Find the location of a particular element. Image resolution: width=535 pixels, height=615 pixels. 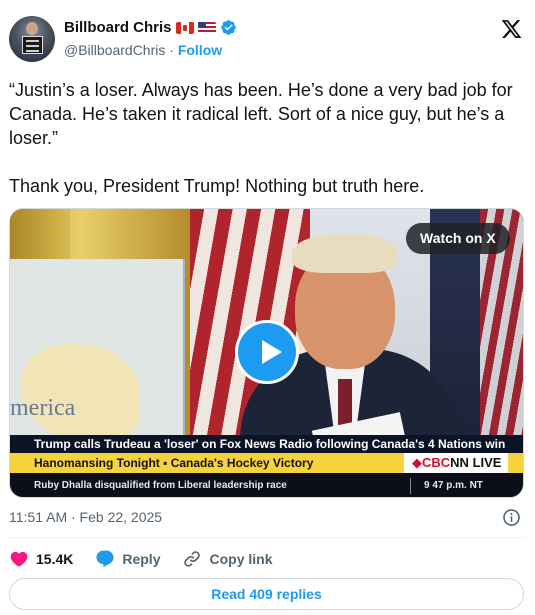

chyron-divider is located at coordinates (410, 486).